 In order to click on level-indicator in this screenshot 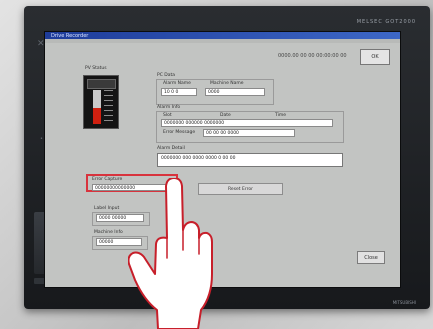, I will do `click(101, 102)`.